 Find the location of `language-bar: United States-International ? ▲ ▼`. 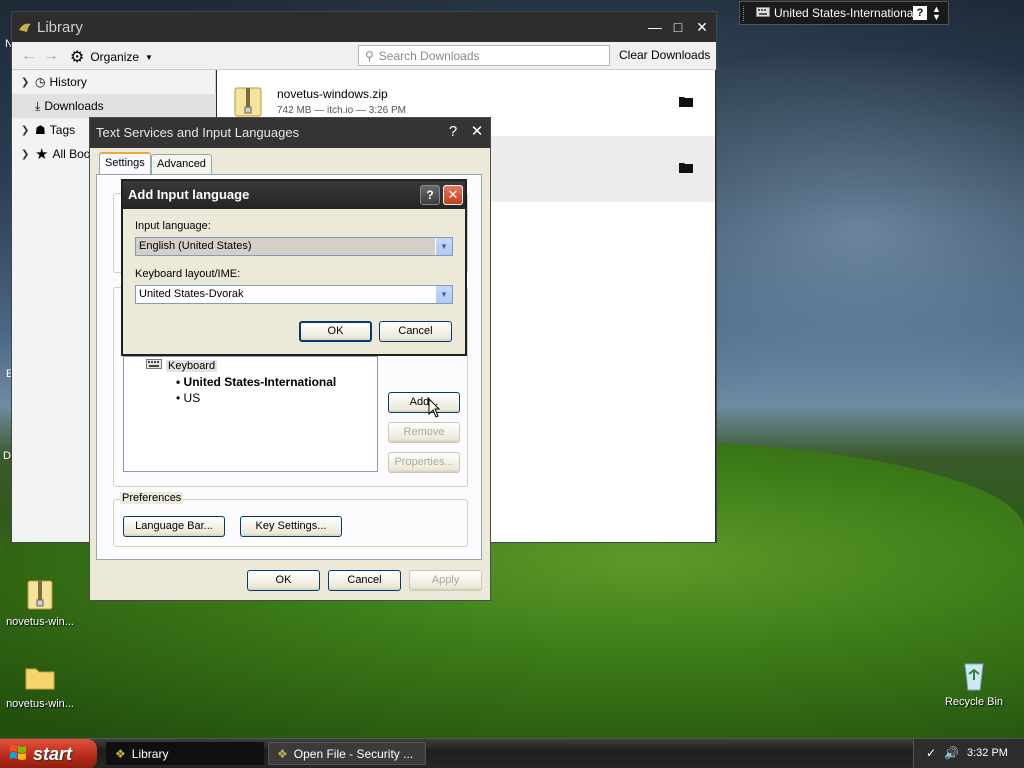

language-bar: United States-International ? ▲ ▼ is located at coordinates (844, 13).